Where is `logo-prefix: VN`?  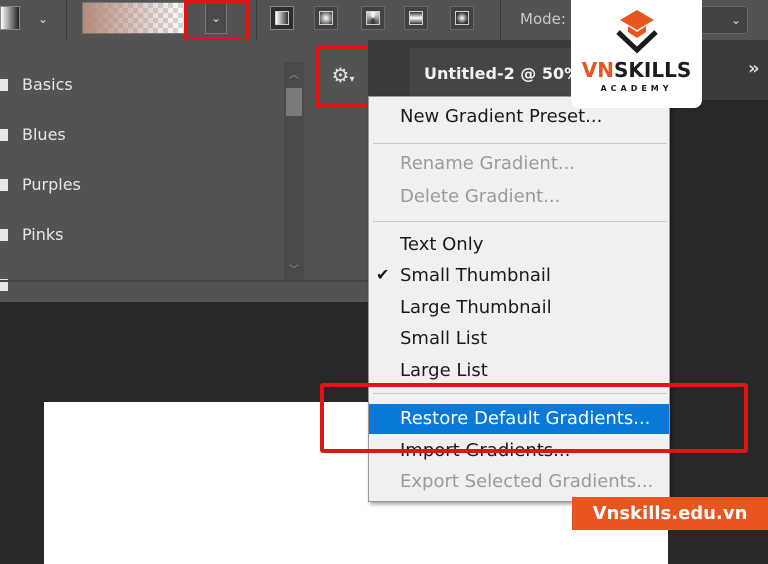 logo-prefix: VN is located at coordinates (597, 70).